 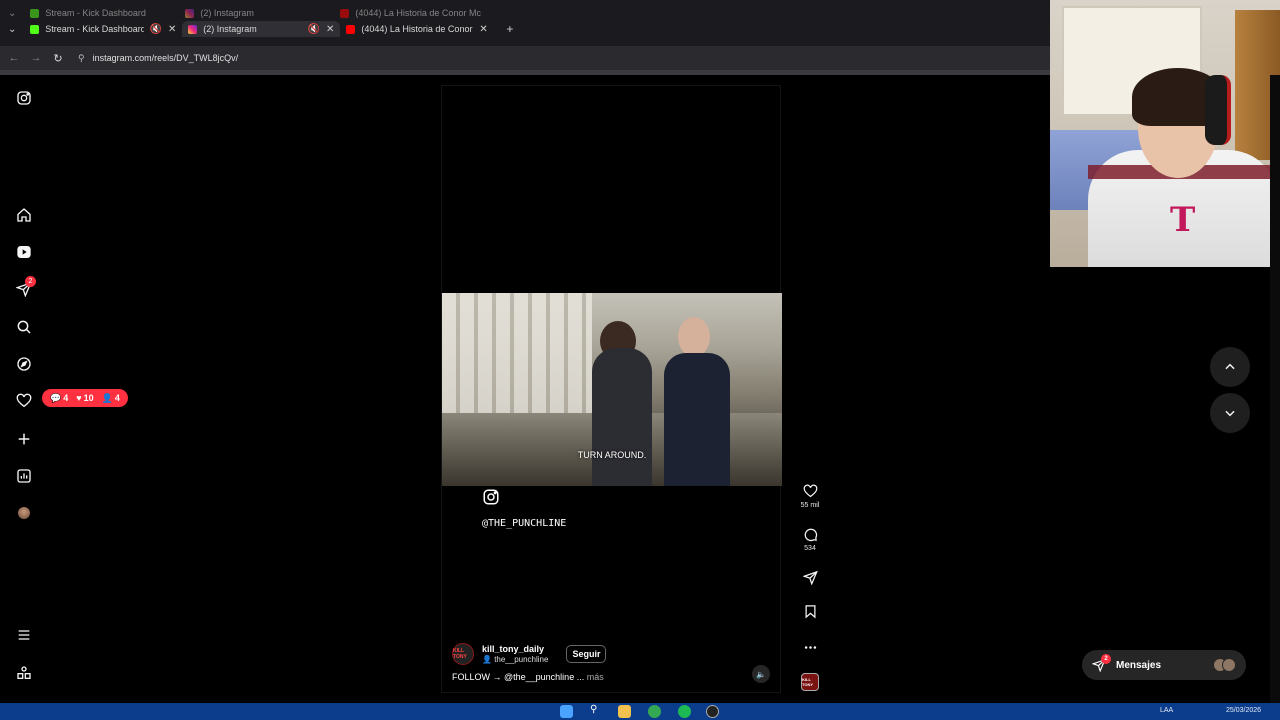 What do you see at coordinates (586, 654) in the screenshot?
I see `follow-button: Seguir` at bounding box center [586, 654].